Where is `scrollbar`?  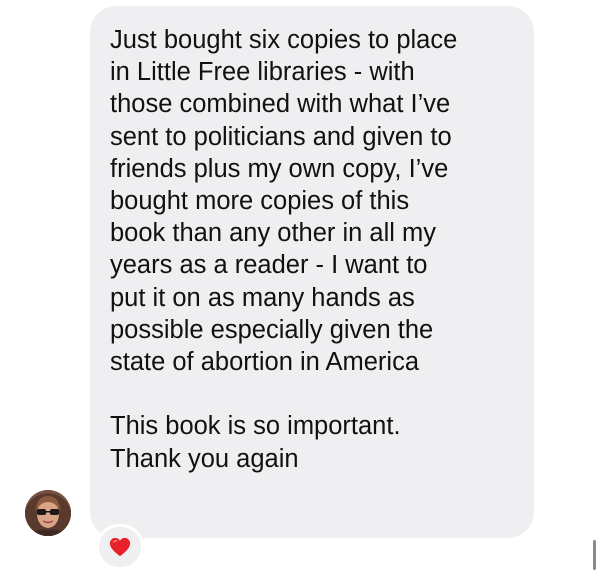 scrollbar is located at coordinates (594, 555).